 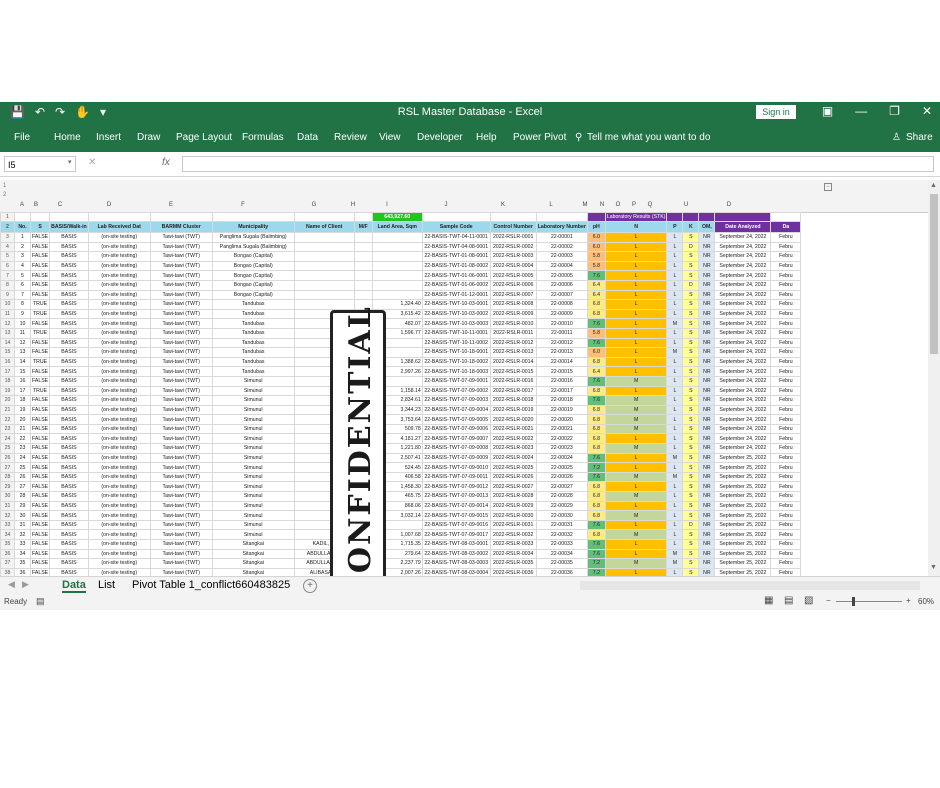 I want to click on cell: 22-BASIS-TWT-10-11-0001, so click(x=456, y=333).